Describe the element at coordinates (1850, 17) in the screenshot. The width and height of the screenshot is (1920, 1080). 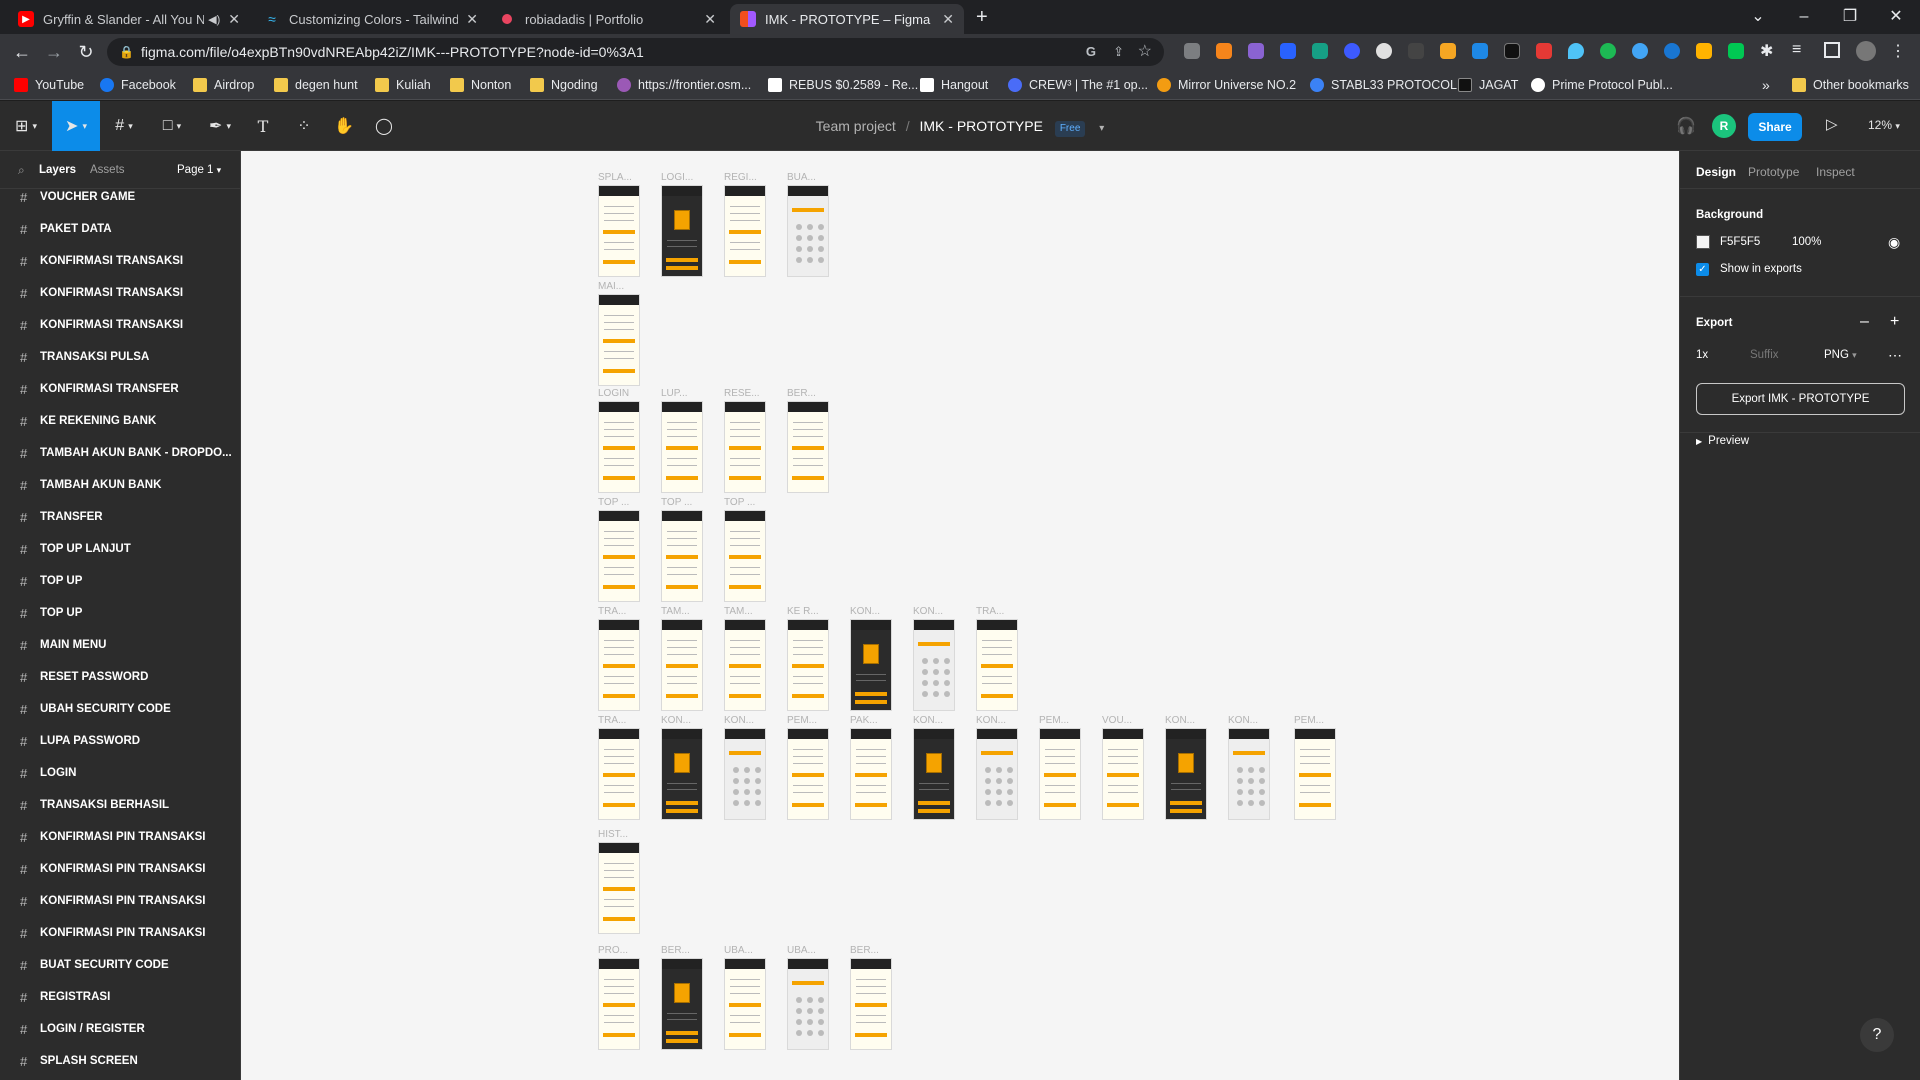
I see `restore-icon: ❐` at that location.